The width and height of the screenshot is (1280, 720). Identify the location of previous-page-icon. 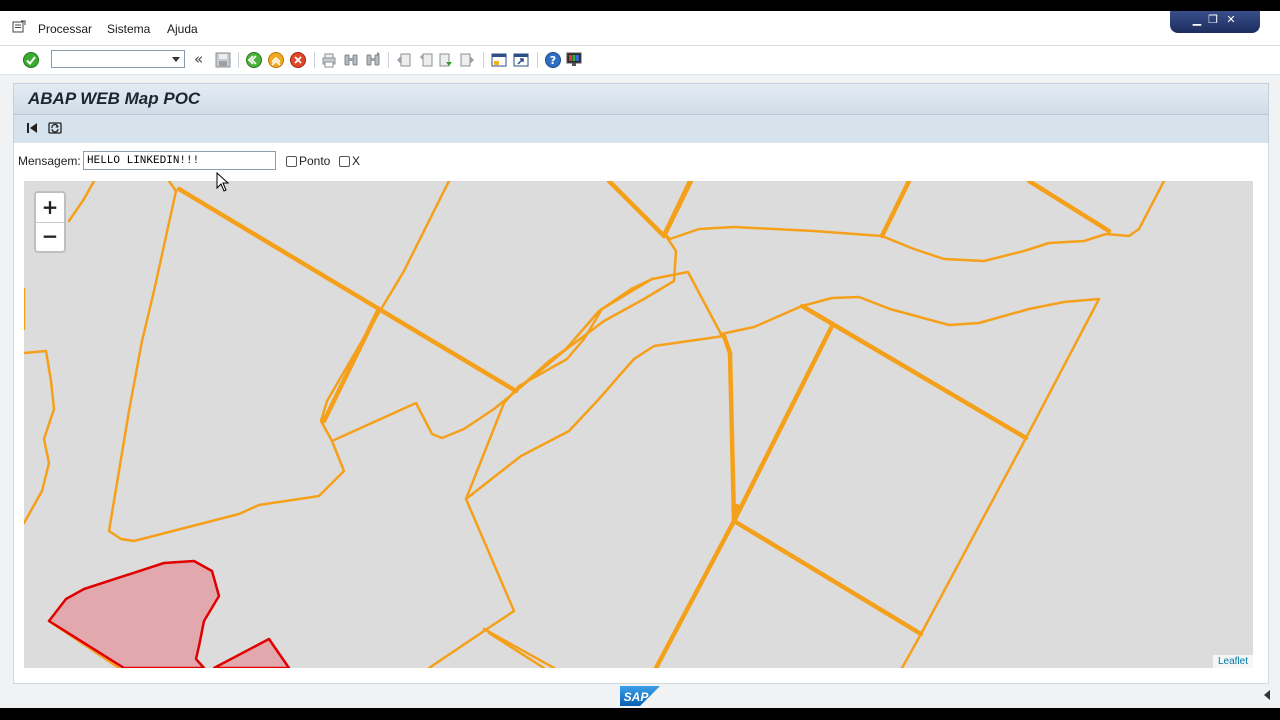
(426, 60).